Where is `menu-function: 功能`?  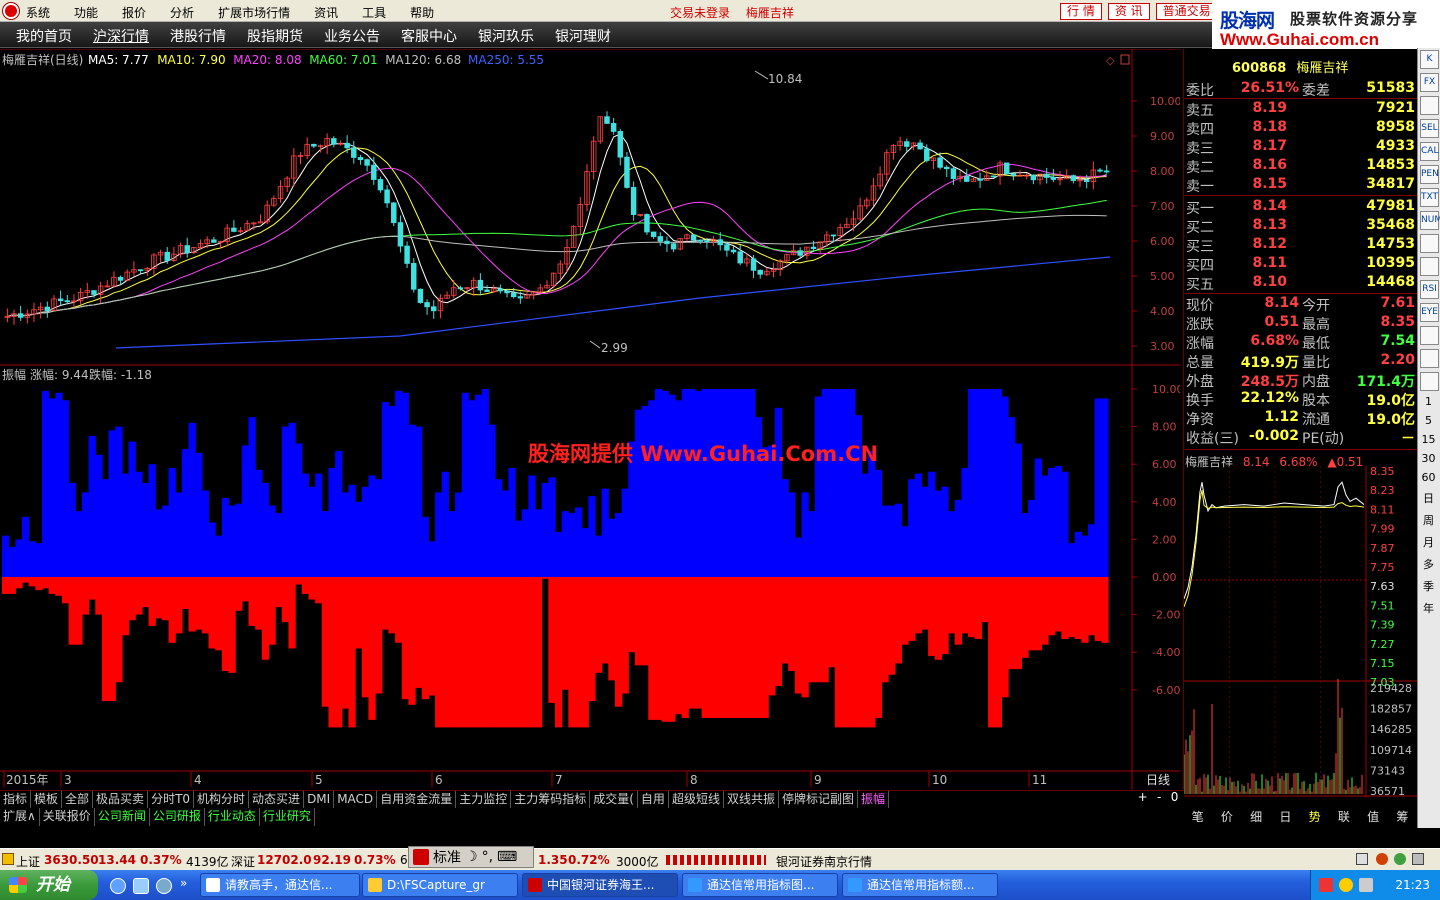 menu-function: 功能 is located at coordinates (86, 12).